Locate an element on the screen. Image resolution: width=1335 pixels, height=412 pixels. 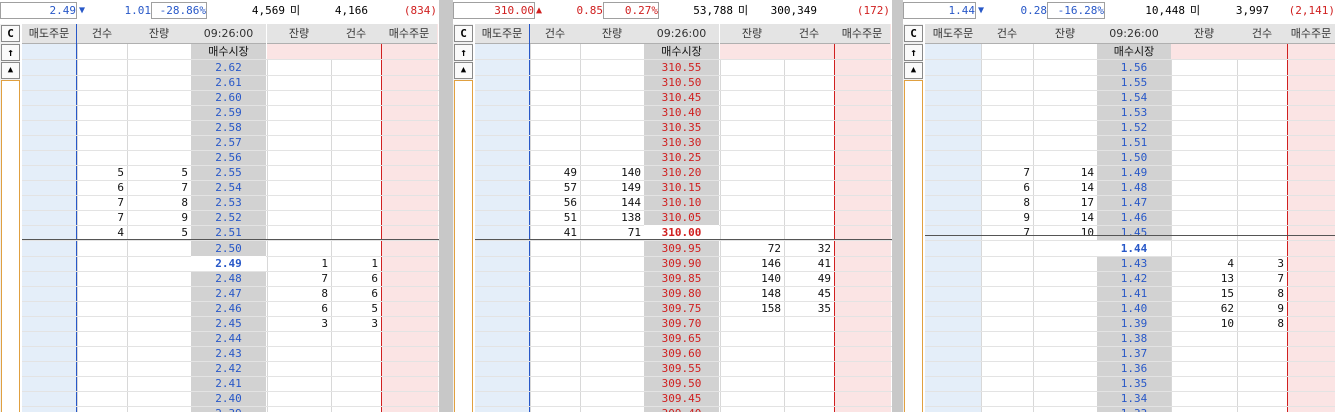
bid-price: 2.44 is located at coordinates (228, 338).